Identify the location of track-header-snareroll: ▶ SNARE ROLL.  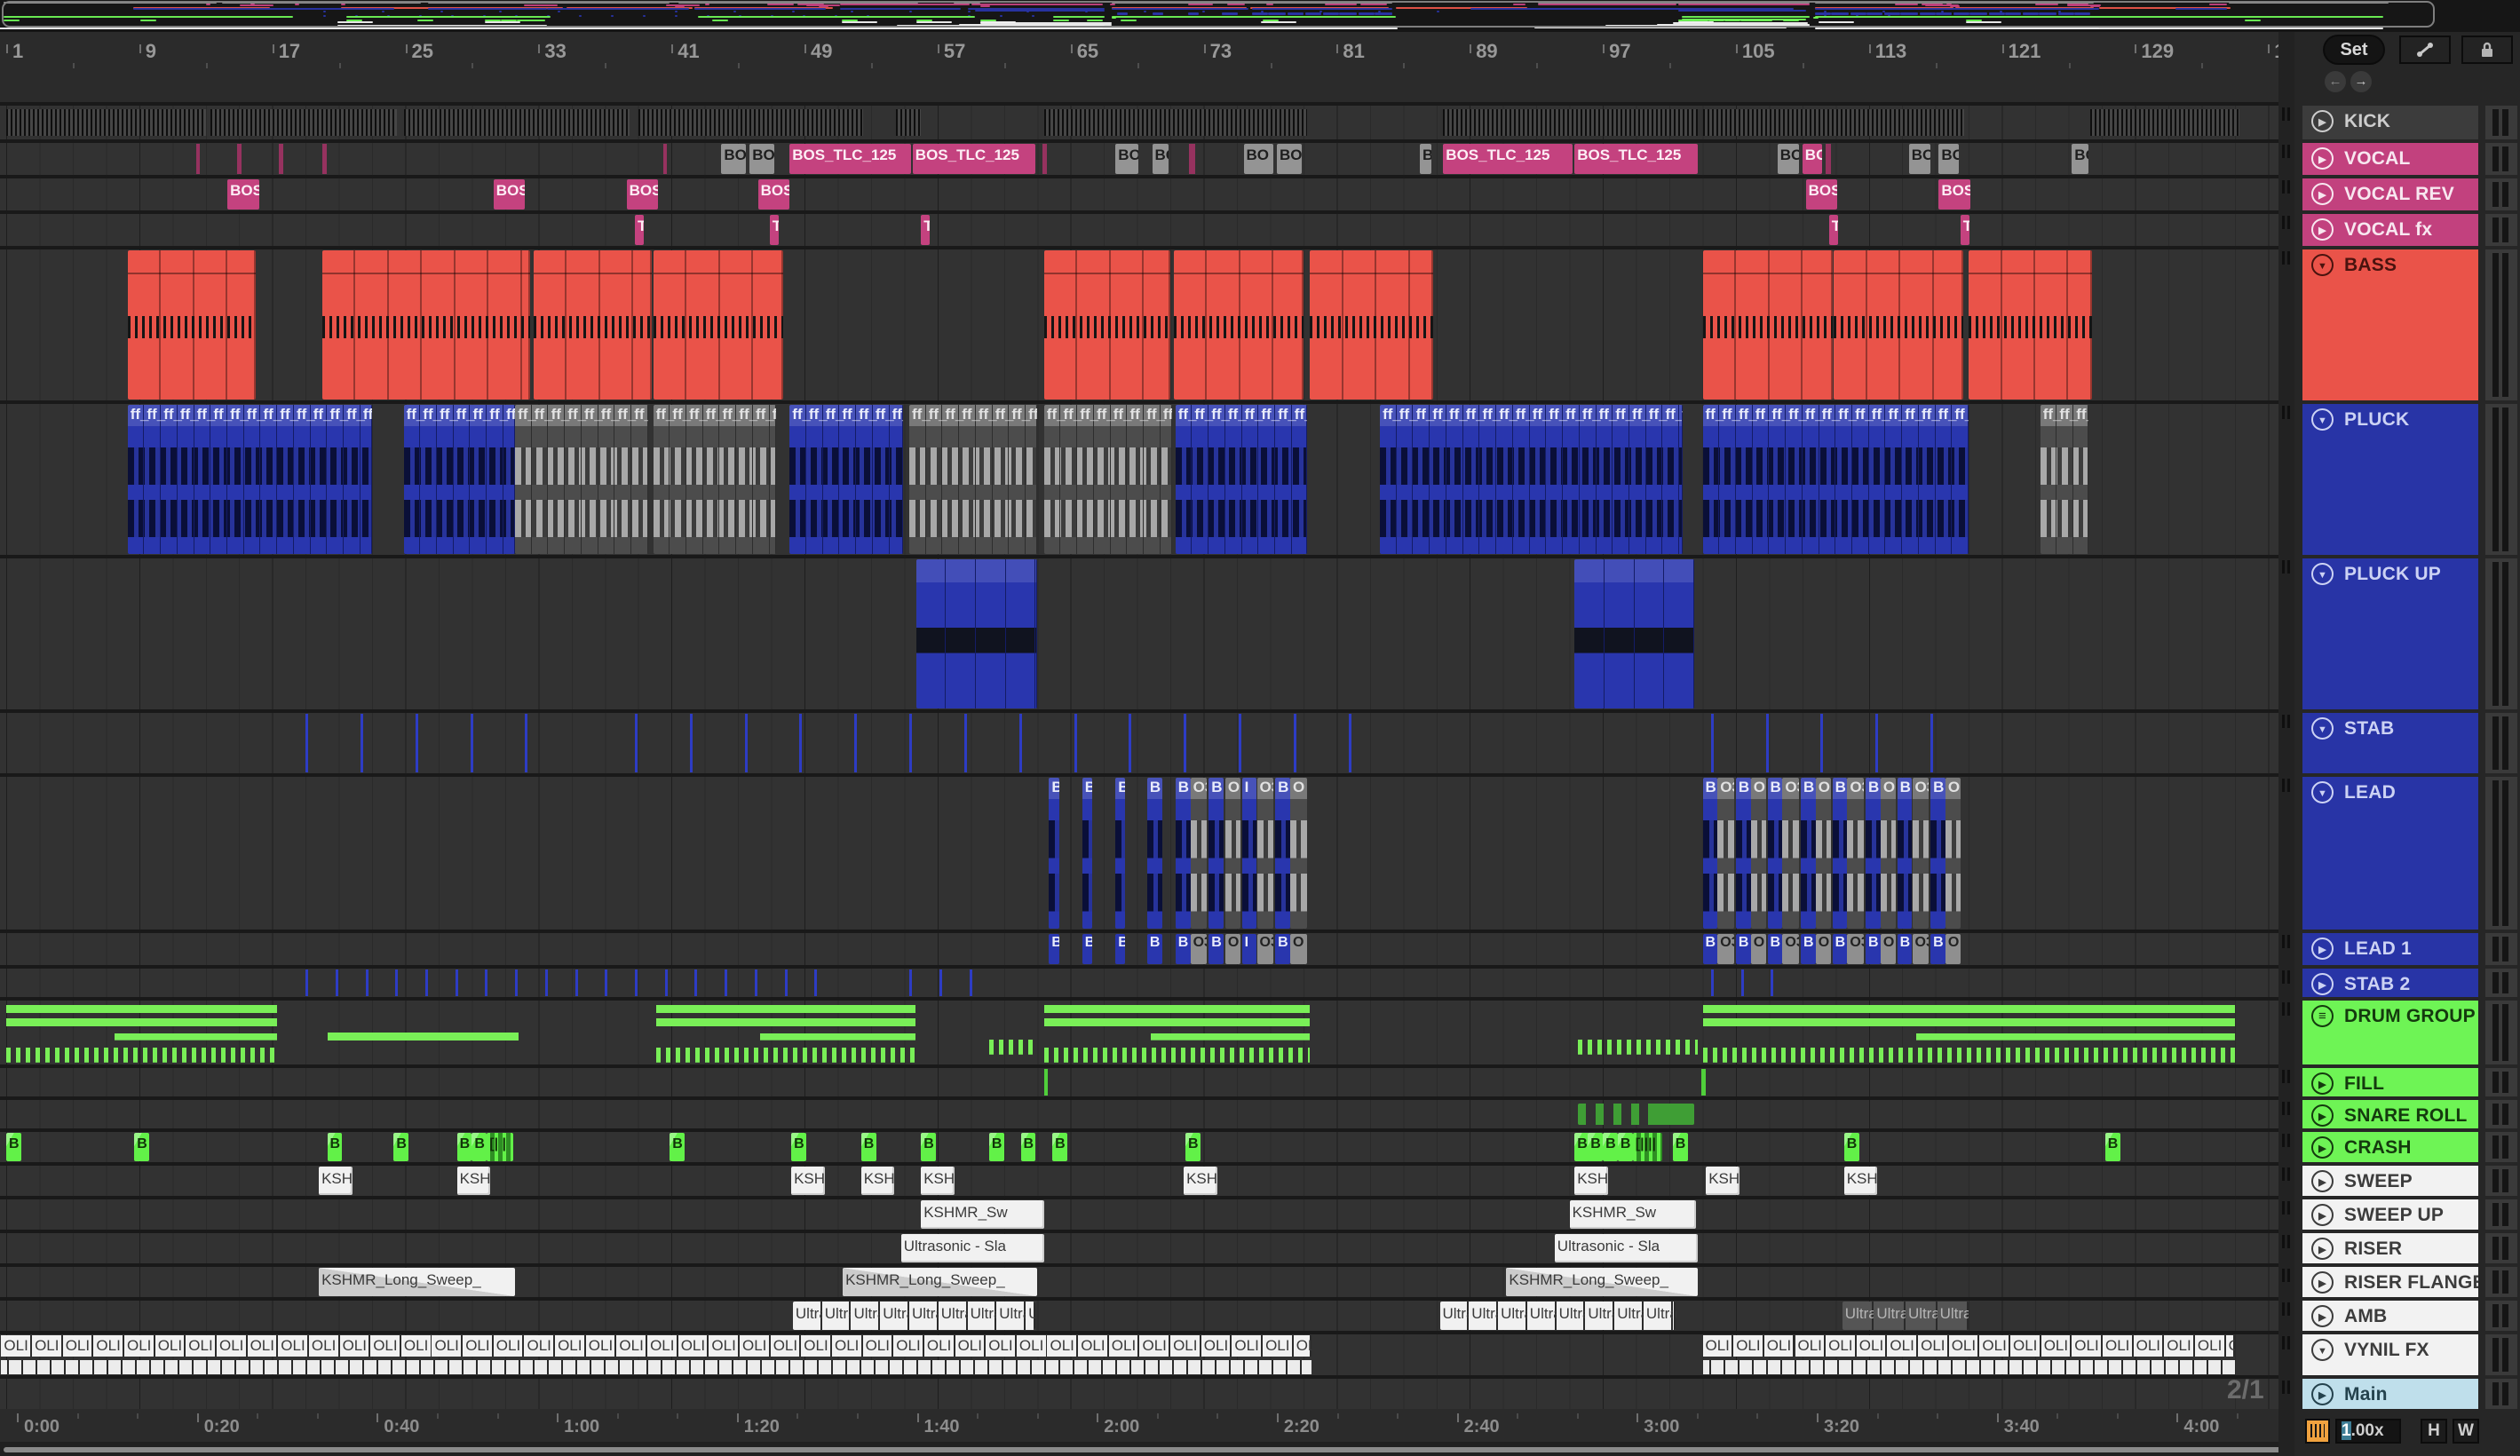
(2390, 1114).